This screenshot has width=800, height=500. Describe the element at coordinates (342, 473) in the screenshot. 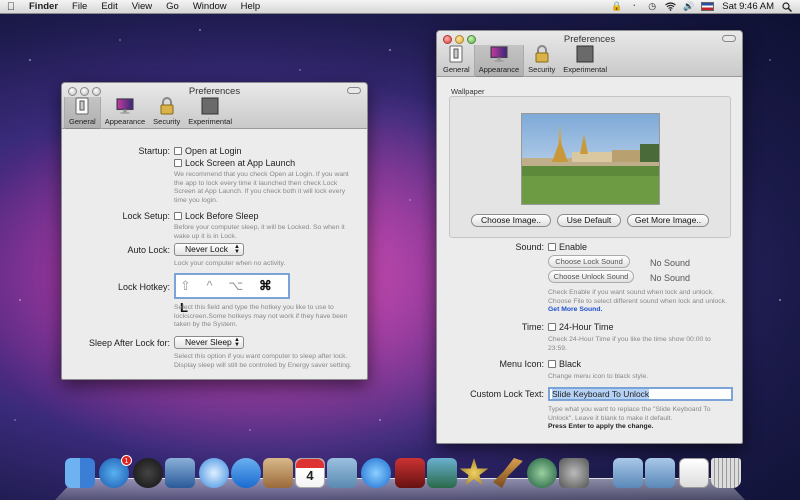

I see `preview-icon` at that location.